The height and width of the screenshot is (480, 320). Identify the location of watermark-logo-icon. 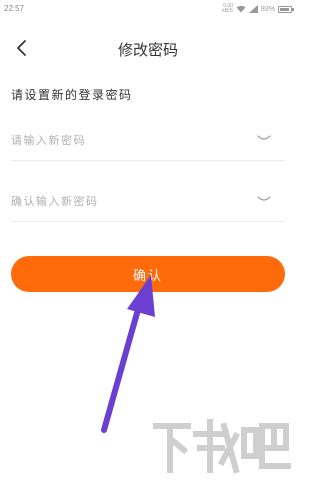
(222, 446).